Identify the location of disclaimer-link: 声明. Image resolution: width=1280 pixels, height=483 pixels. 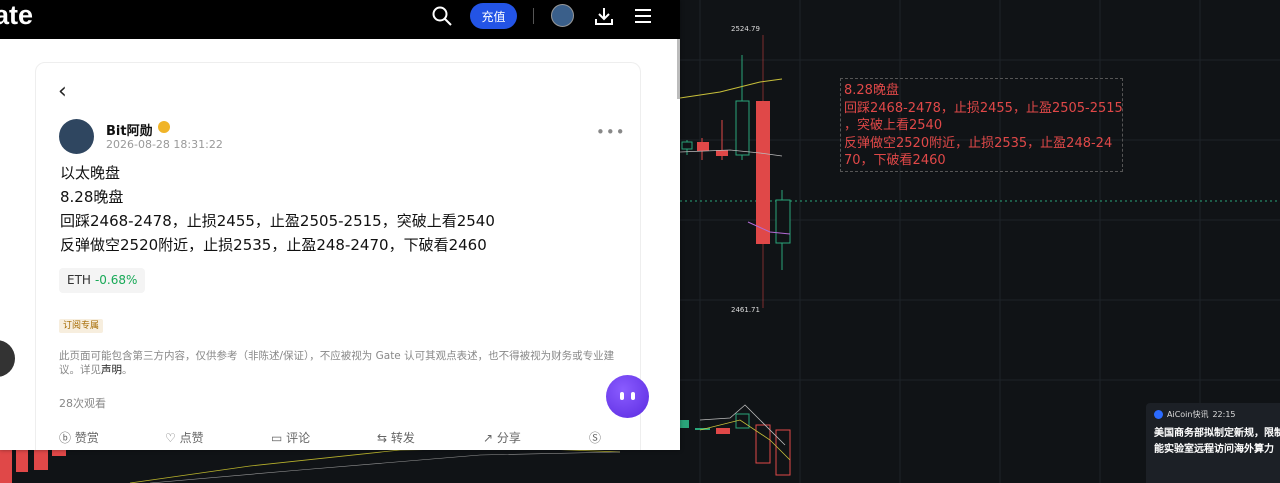
(111, 370).